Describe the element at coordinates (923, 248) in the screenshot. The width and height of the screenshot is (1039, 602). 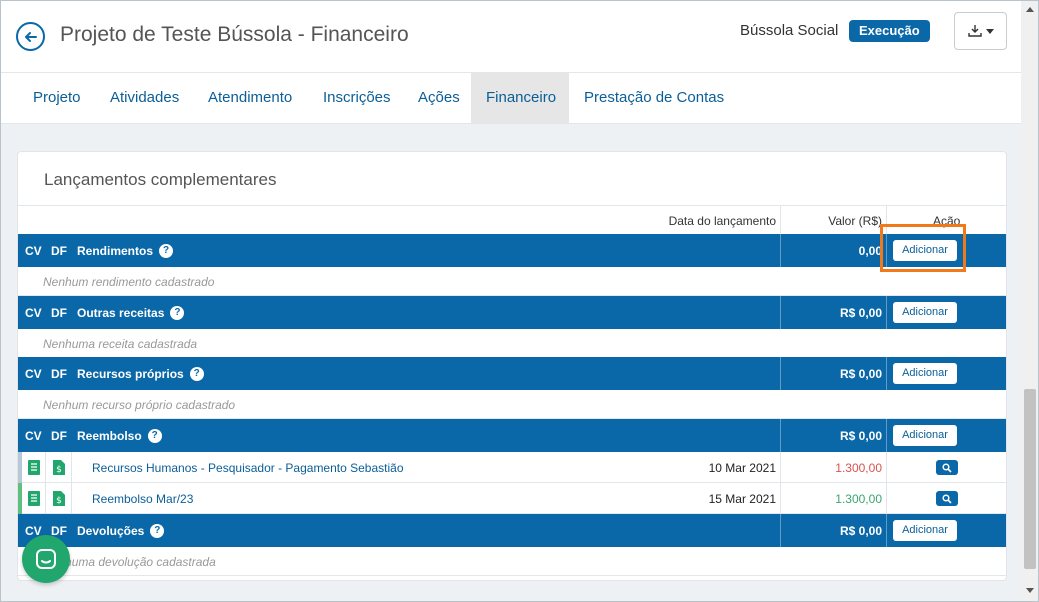
I see `highlight-box` at that location.